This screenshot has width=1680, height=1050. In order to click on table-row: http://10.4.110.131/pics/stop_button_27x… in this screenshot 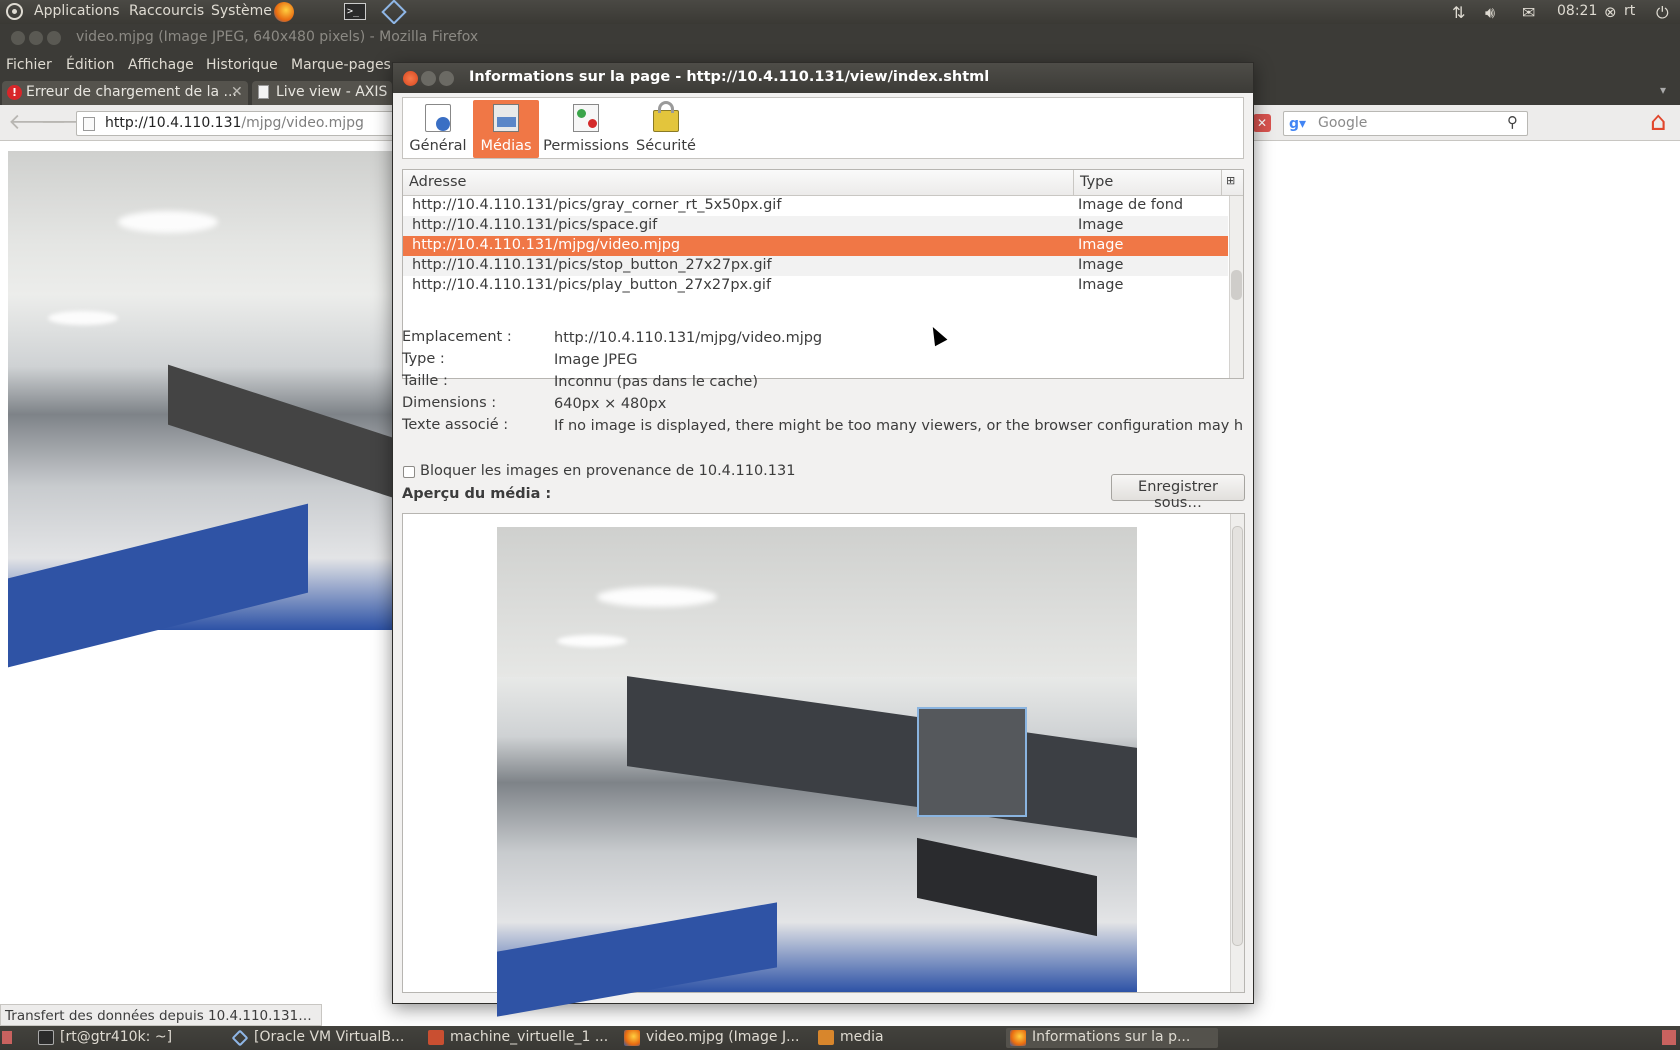, I will do `click(815, 266)`.